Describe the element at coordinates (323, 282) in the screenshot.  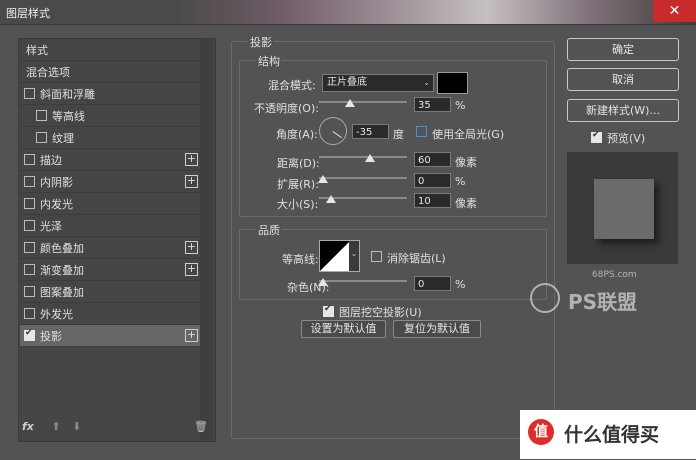
I see `noise-slider-thumb` at that location.